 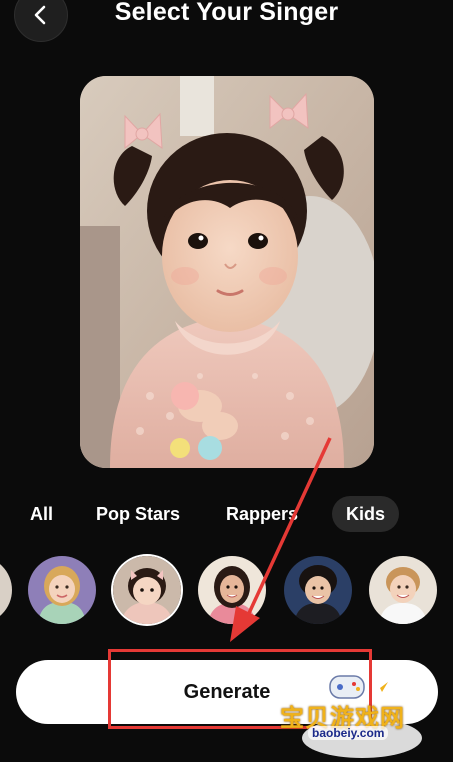 What do you see at coordinates (226, 13) in the screenshot?
I see `page-title: Select Your Singer` at bounding box center [226, 13].